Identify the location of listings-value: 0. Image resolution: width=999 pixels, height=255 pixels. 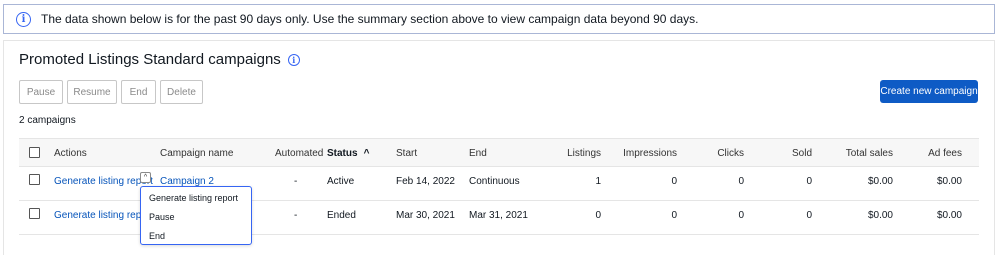
(598, 215).